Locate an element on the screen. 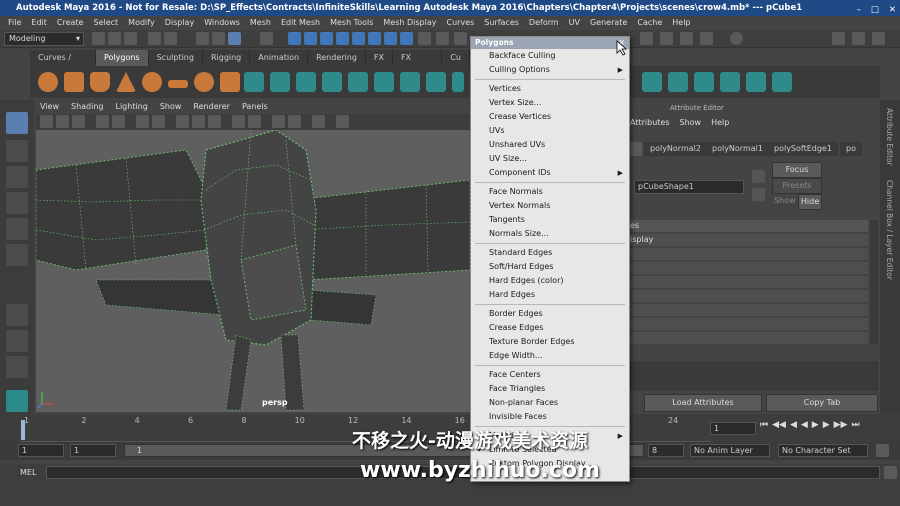  tab-polynormal1: polyNormal1 is located at coordinates (737, 149).